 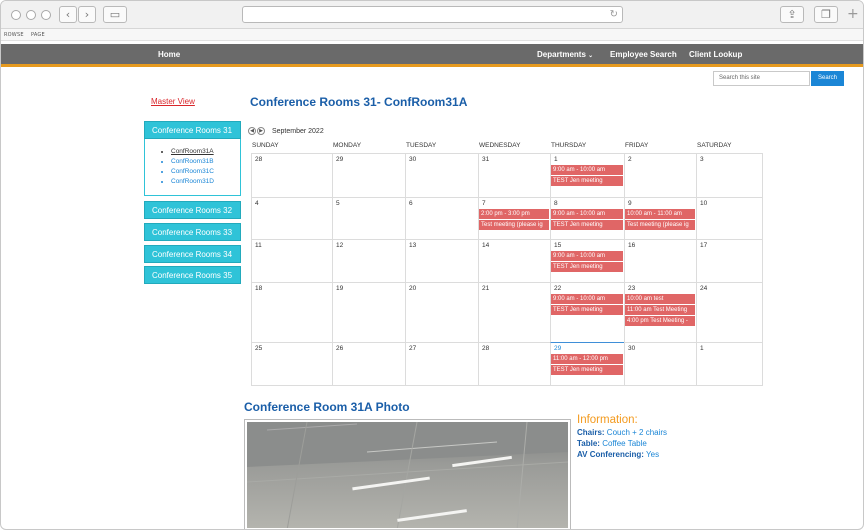 What do you see at coordinates (729, 260) in the screenshot?
I see `calendar-day-cell: 17` at bounding box center [729, 260].